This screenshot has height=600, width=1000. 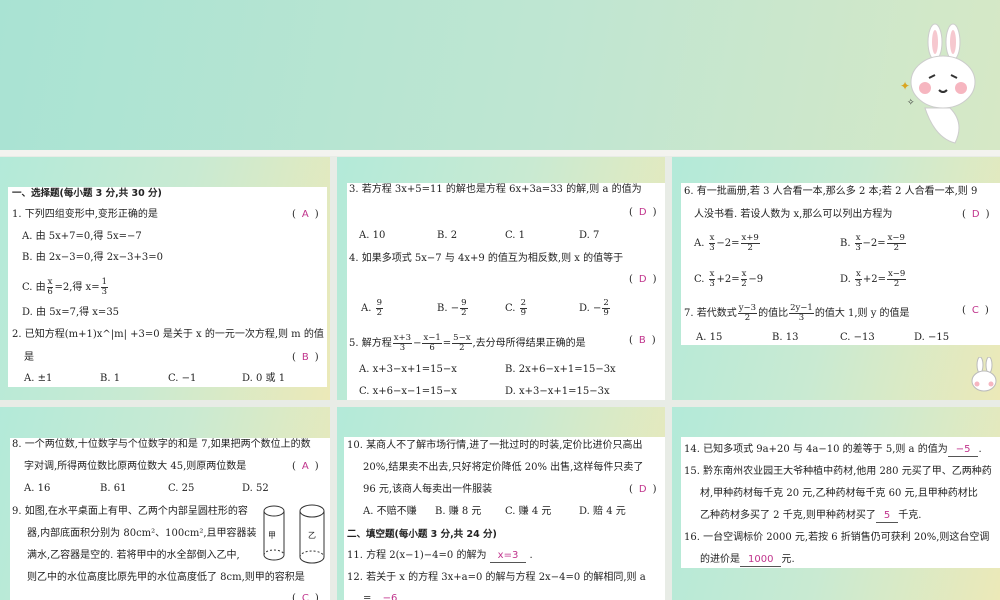 I want to click on option-d: D. 52, so click(x=255, y=488).